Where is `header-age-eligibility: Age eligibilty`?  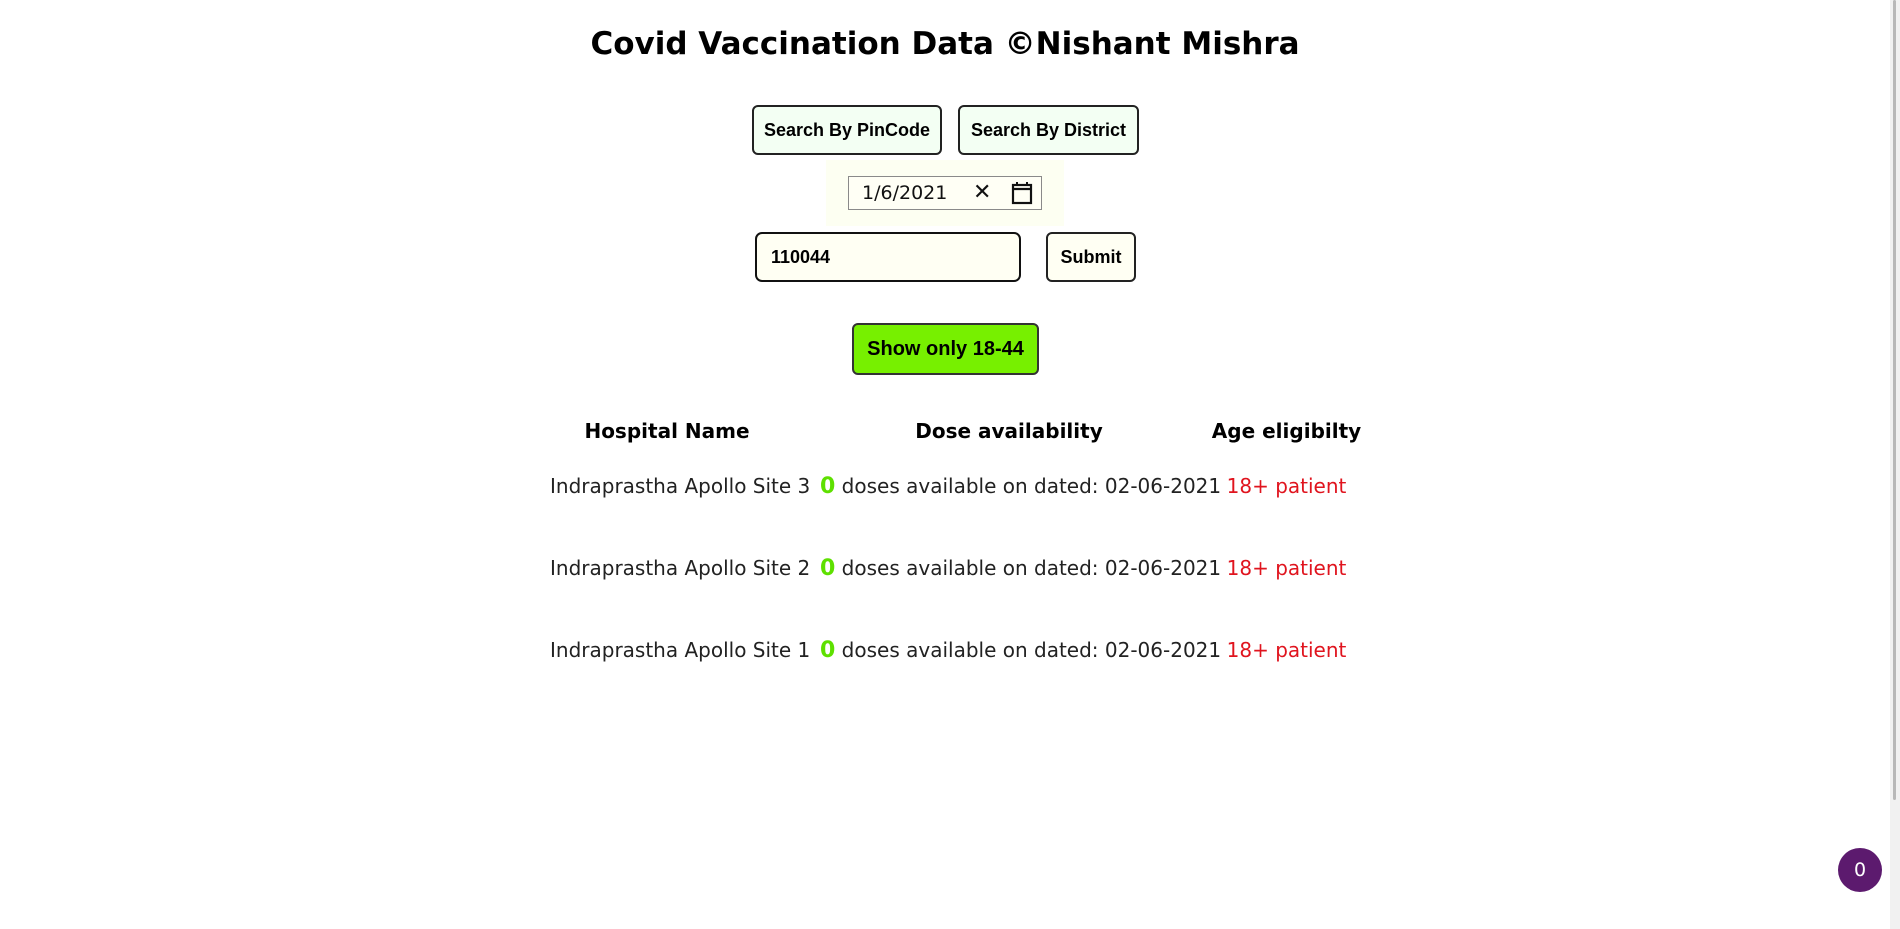 header-age-eligibility: Age eligibilty is located at coordinates (1286, 431).